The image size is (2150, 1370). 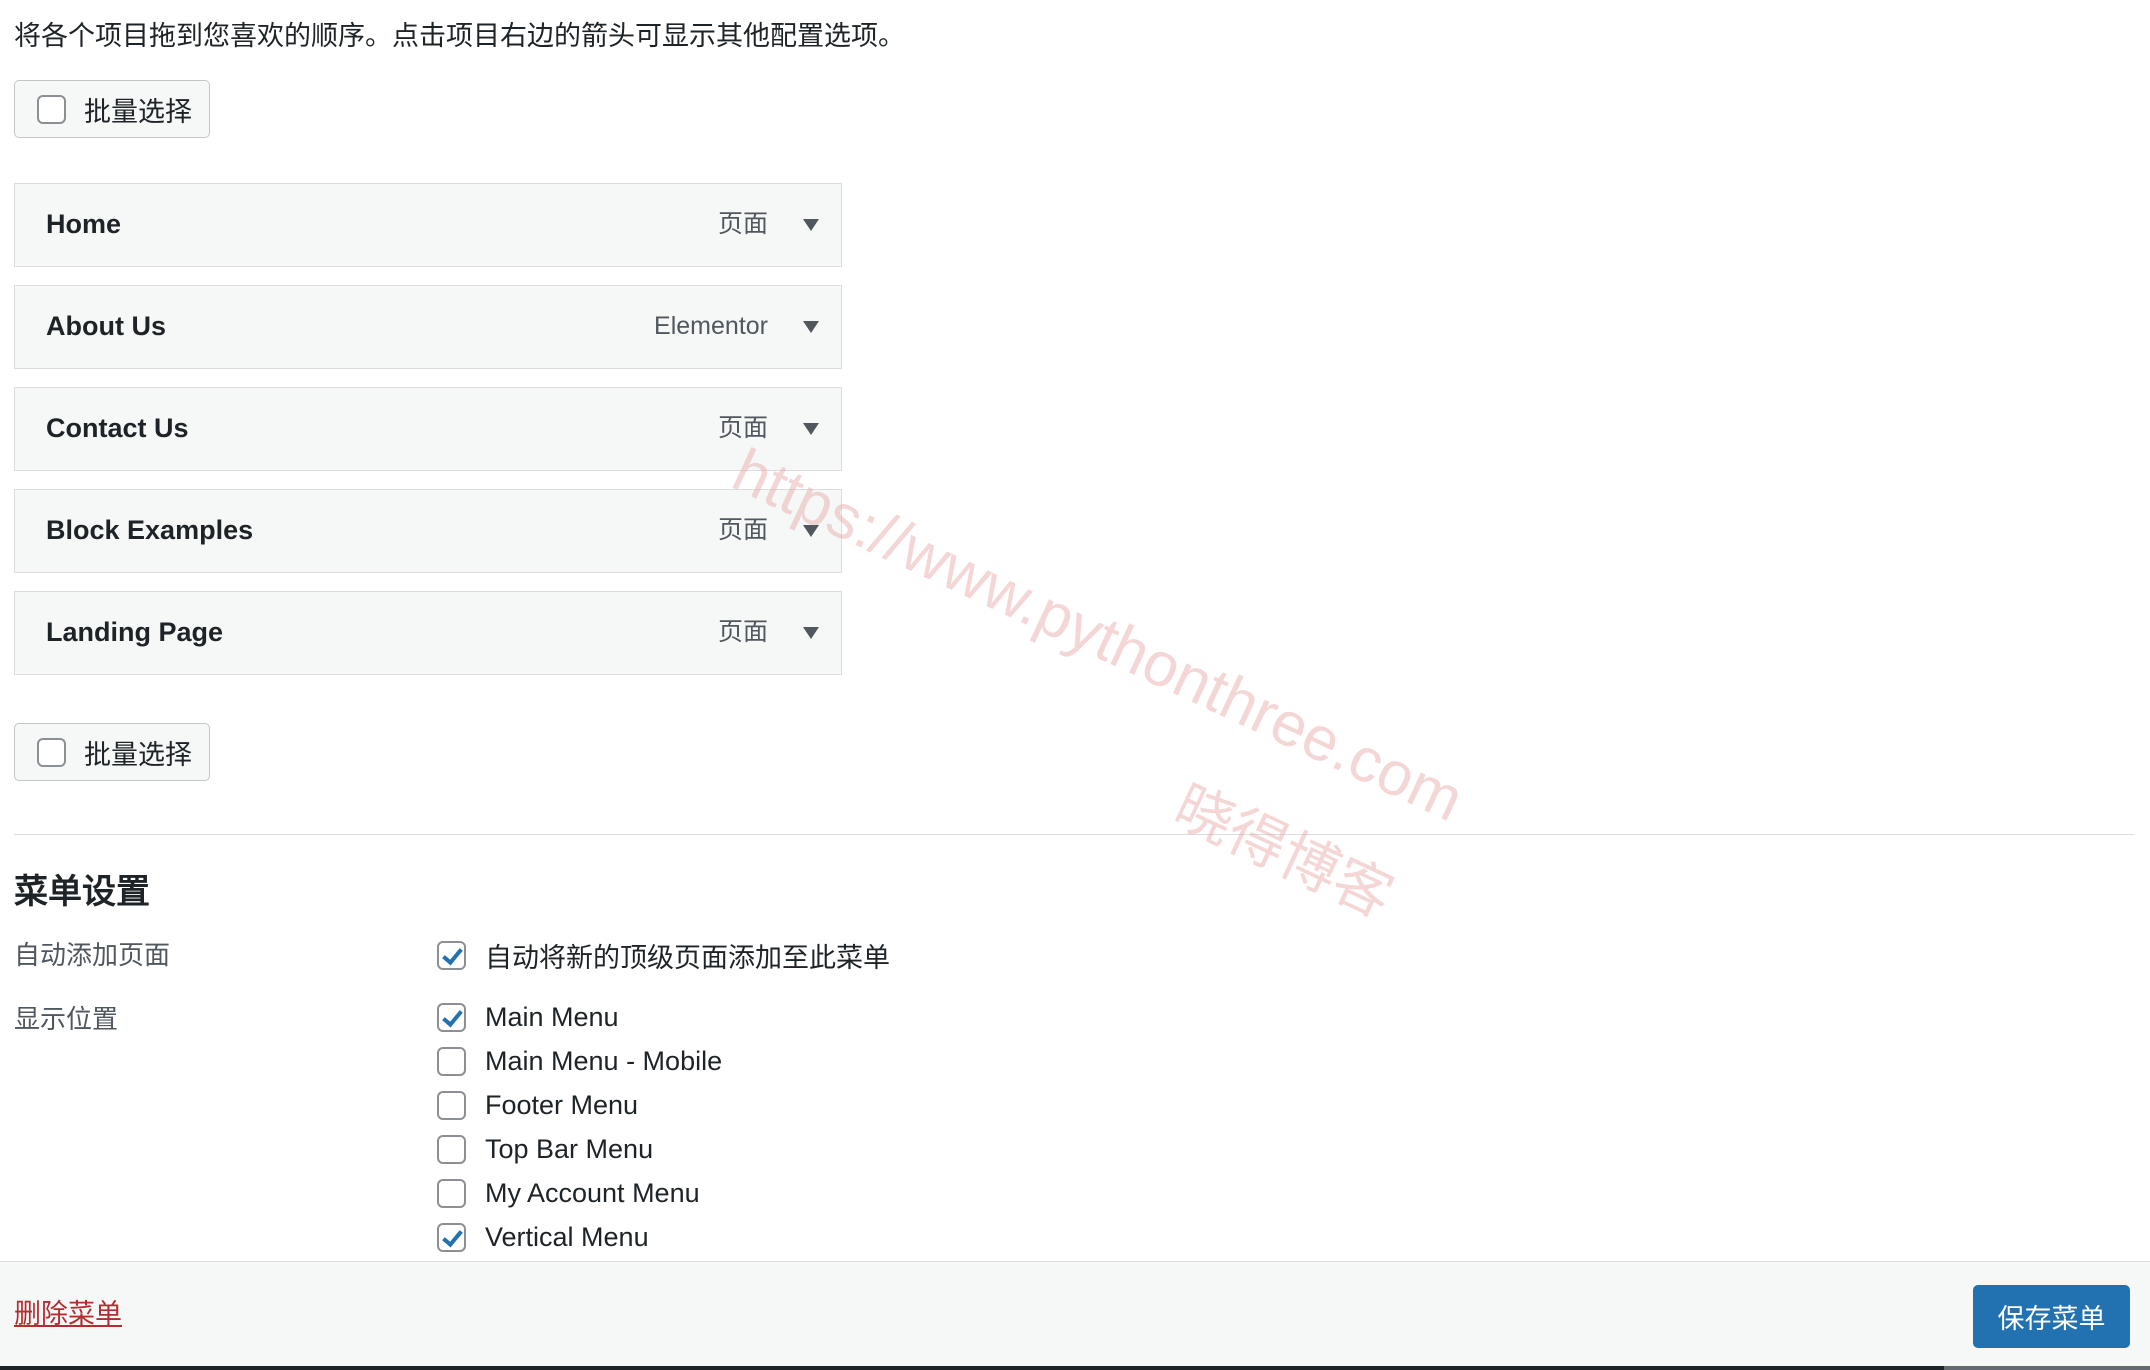 I want to click on menu-footer-bar: 删除菜单 保存菜单, so click(x=1075, y=1315).